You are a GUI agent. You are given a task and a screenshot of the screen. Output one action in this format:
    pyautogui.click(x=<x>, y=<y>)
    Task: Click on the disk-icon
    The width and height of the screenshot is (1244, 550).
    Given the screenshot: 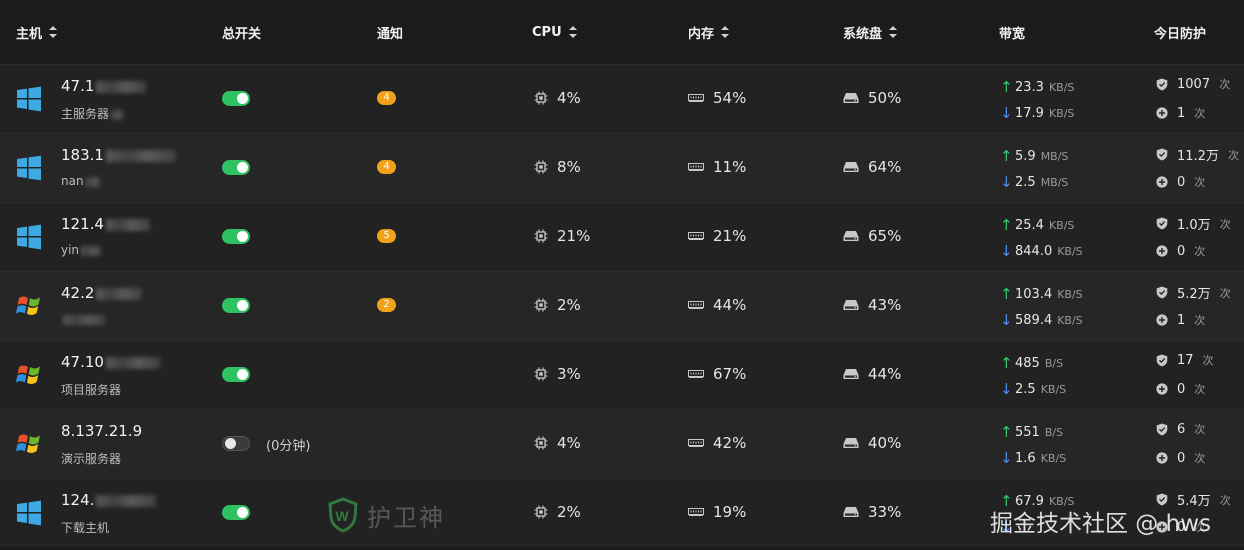 What is the action you would take?
    pyautogui.click(x=851, y=374)
    